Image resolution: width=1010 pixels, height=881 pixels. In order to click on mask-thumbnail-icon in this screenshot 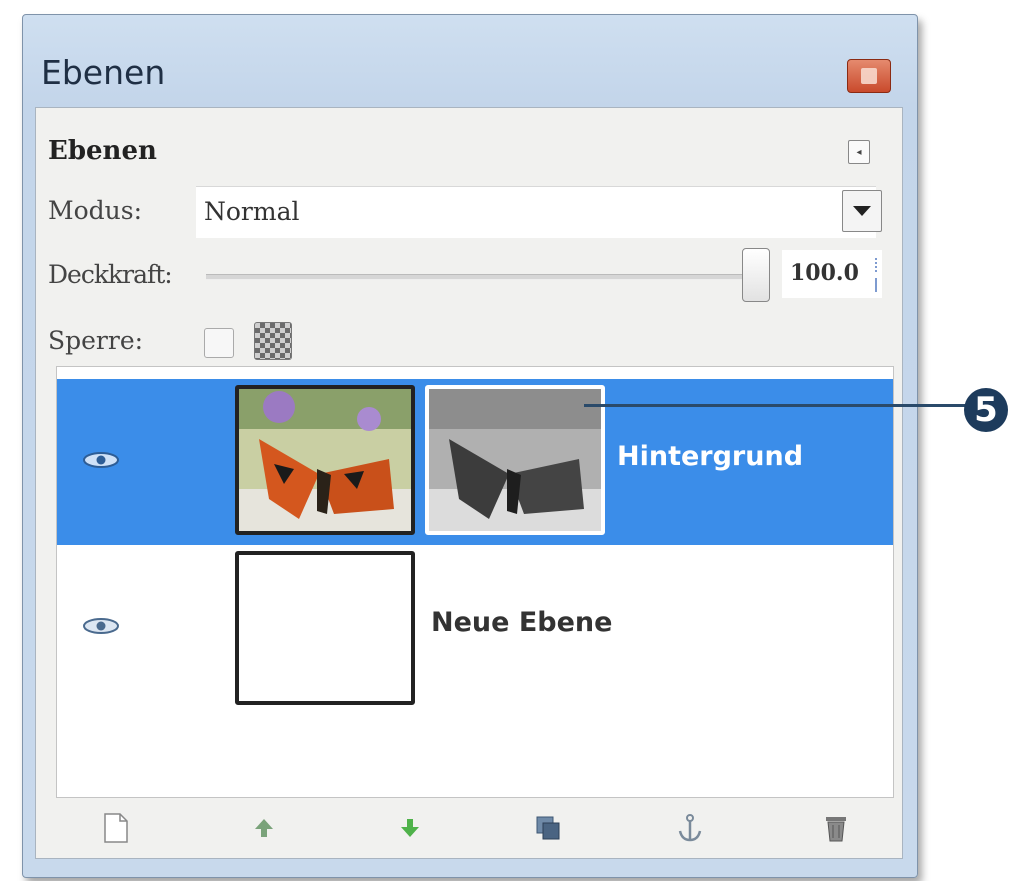, I will do `click(515, 460)`.